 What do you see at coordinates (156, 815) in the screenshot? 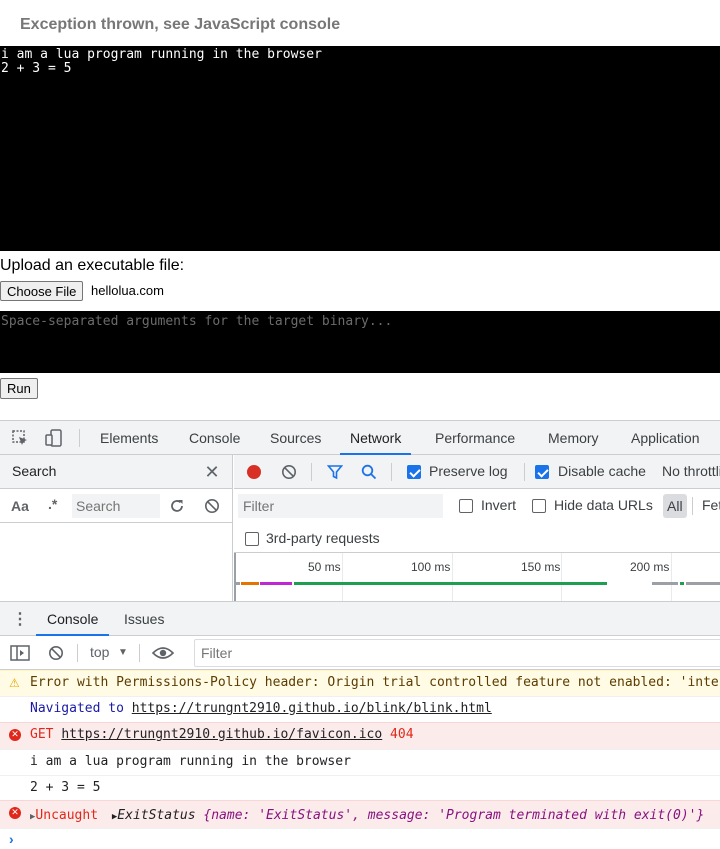
I see `exit-status-object: ExitStatus` at bounding box center [156, 815].